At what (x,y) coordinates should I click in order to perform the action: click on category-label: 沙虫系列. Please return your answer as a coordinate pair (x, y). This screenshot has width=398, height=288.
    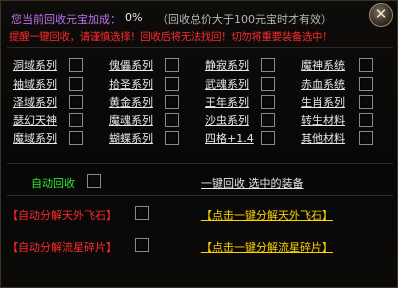
    Looking at the image, I should click on (227, 120).